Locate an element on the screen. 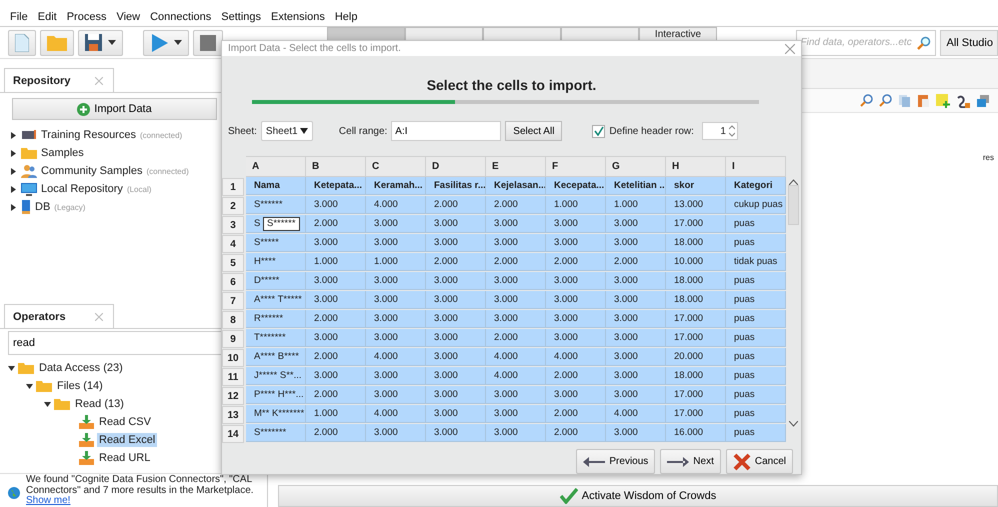 The height and width of the screenshot is (507, 998). table-cell: R****** is located at coordinates (276, 319).